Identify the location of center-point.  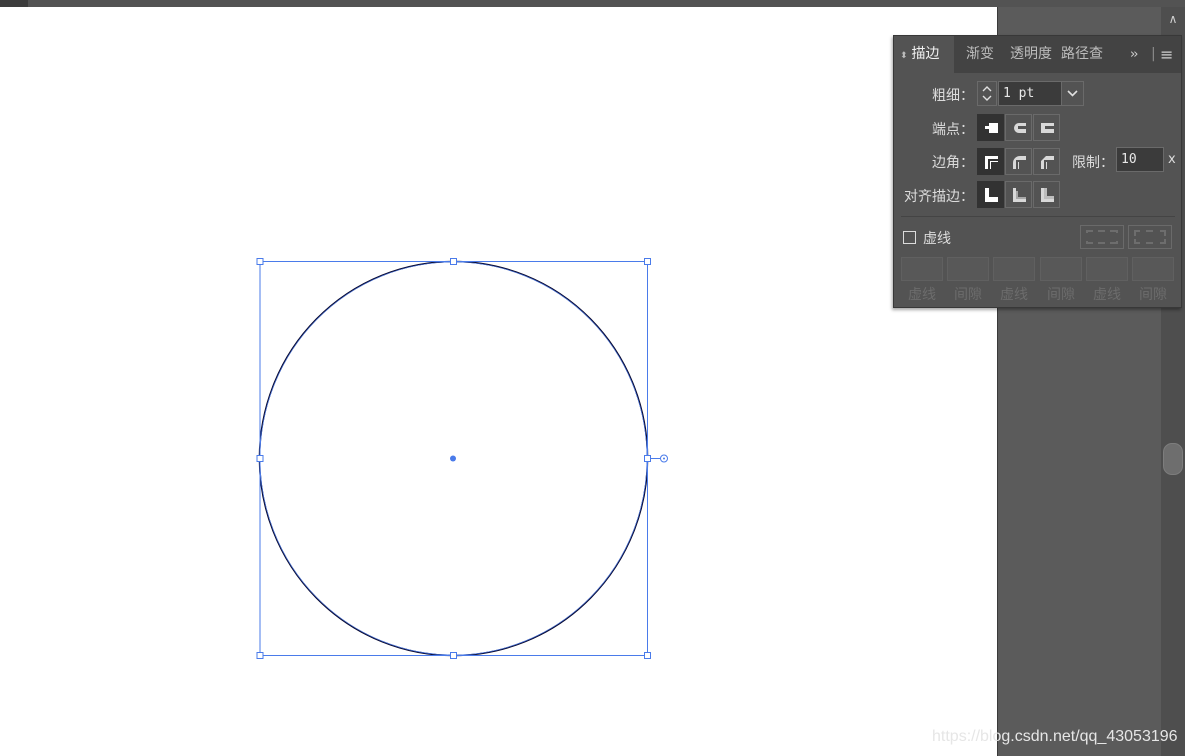
(453, 458).